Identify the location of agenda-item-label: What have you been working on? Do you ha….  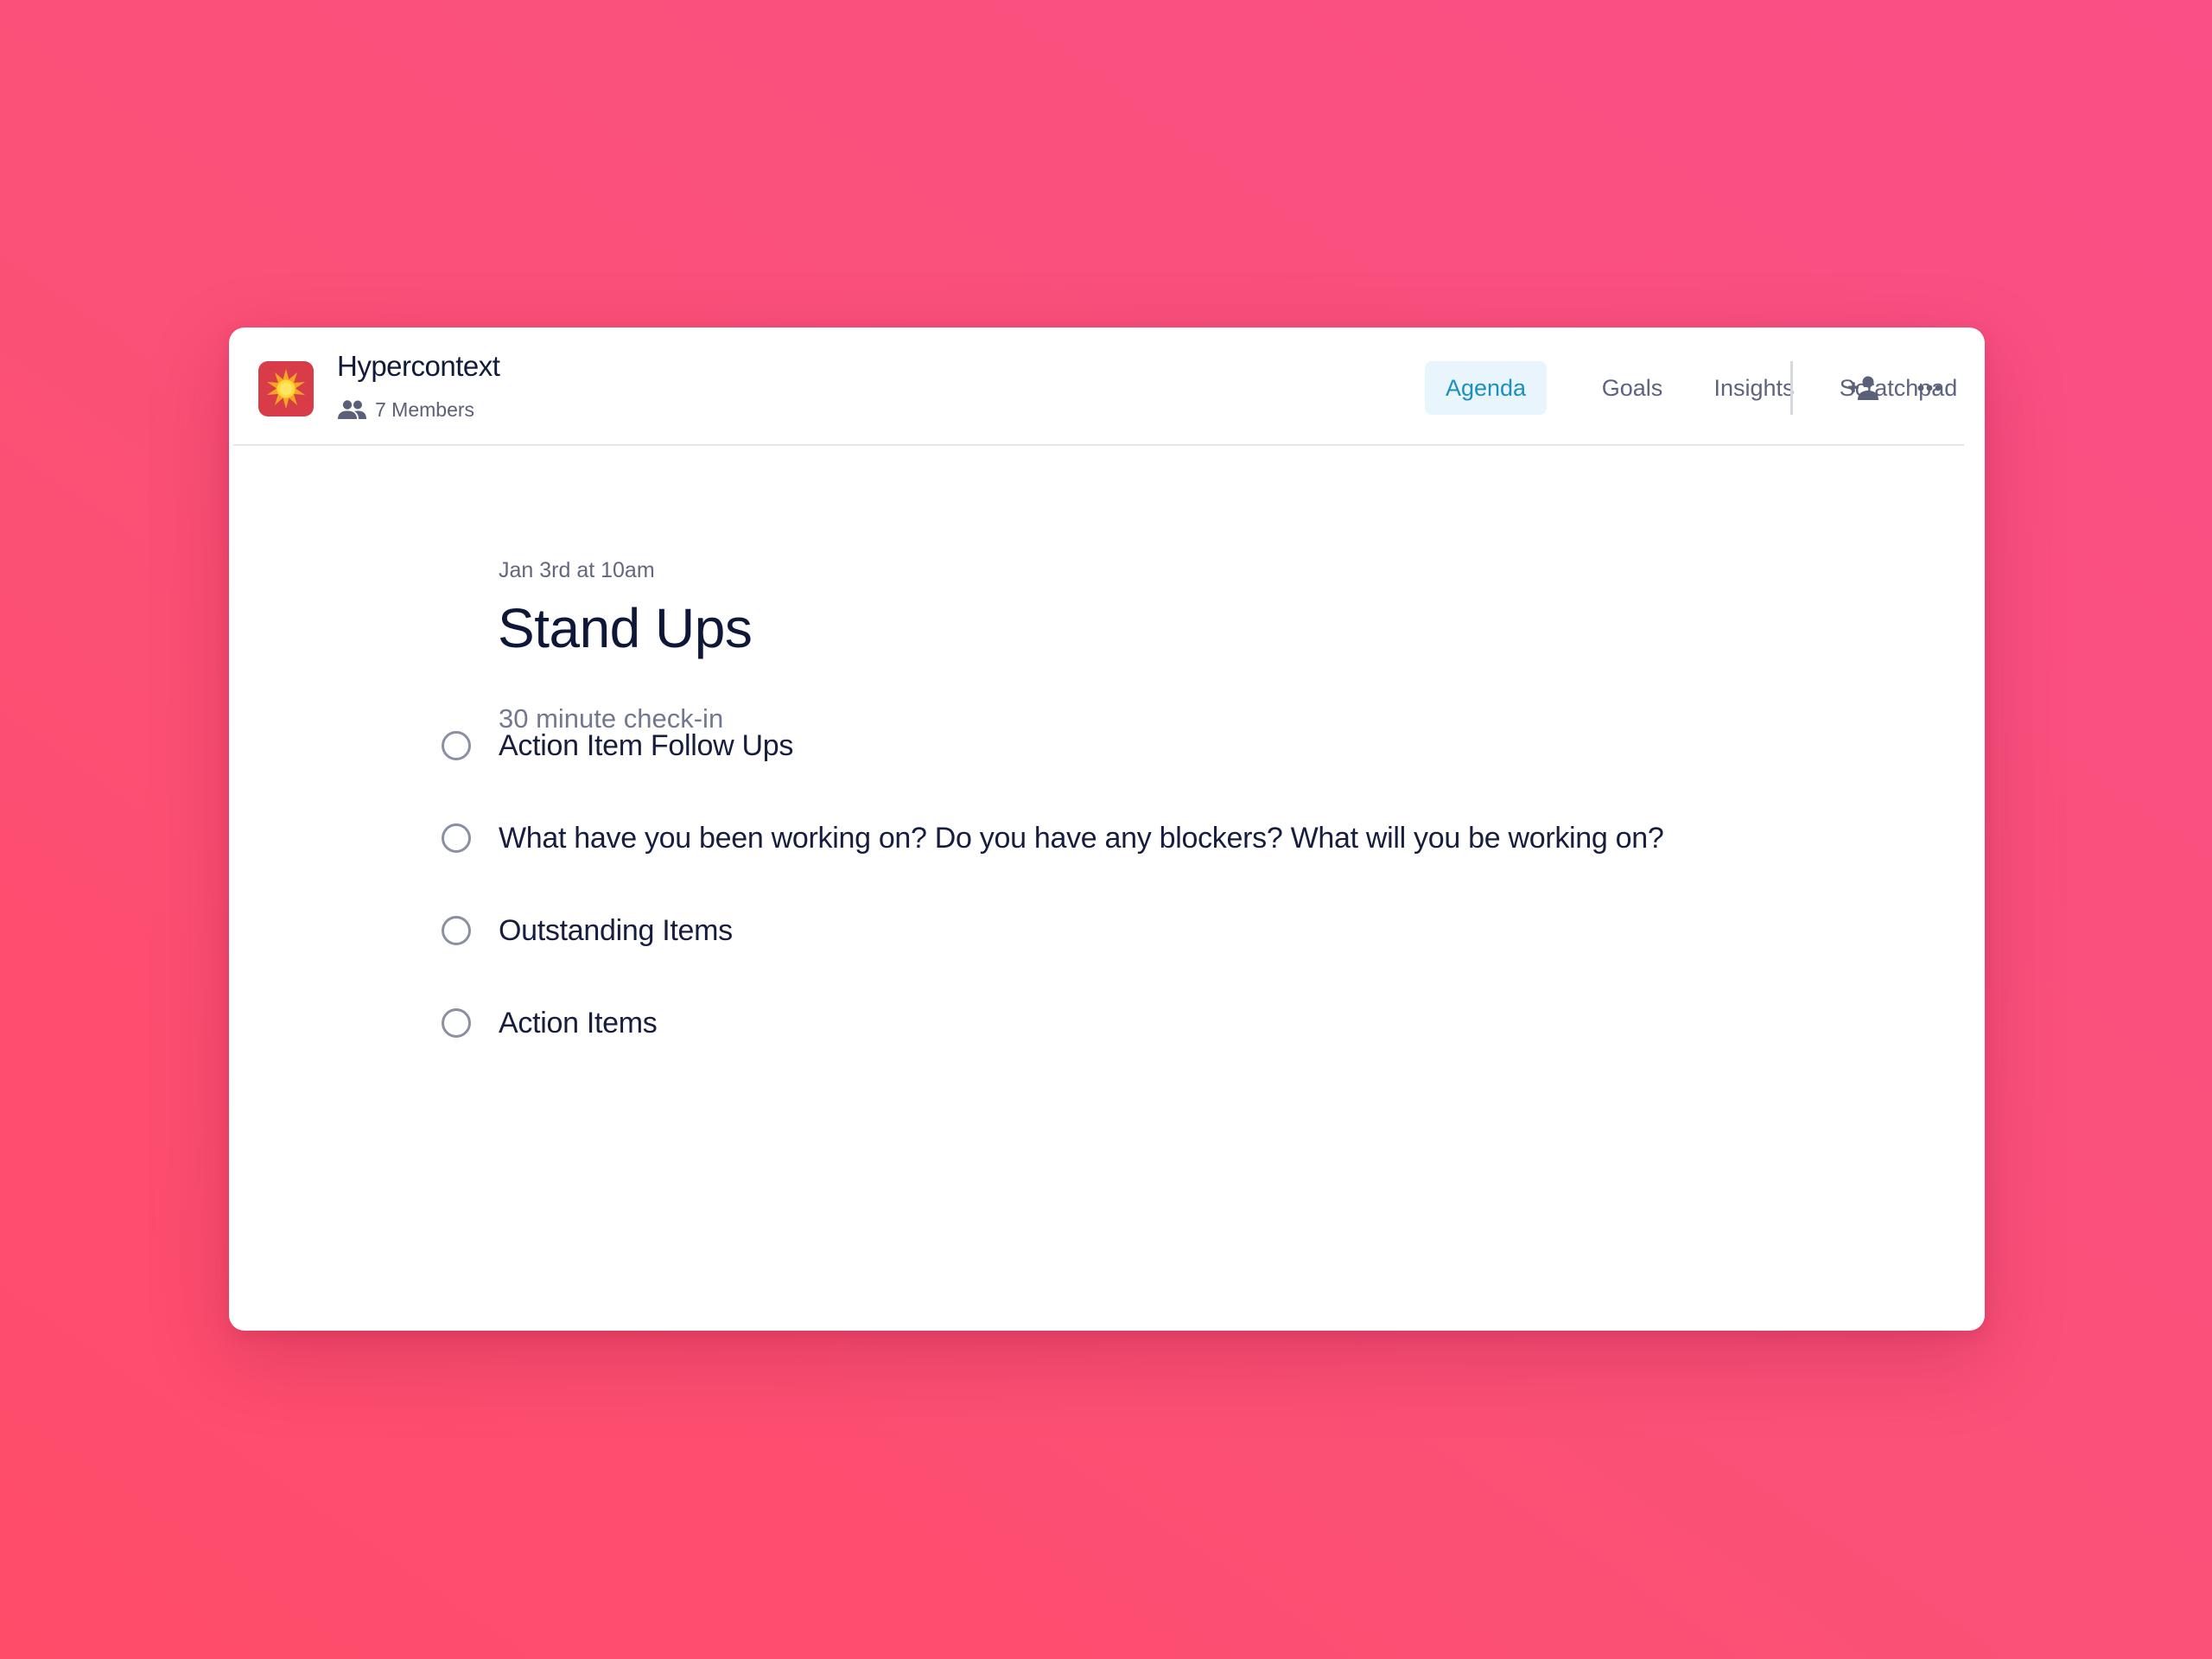
(1081, 838).